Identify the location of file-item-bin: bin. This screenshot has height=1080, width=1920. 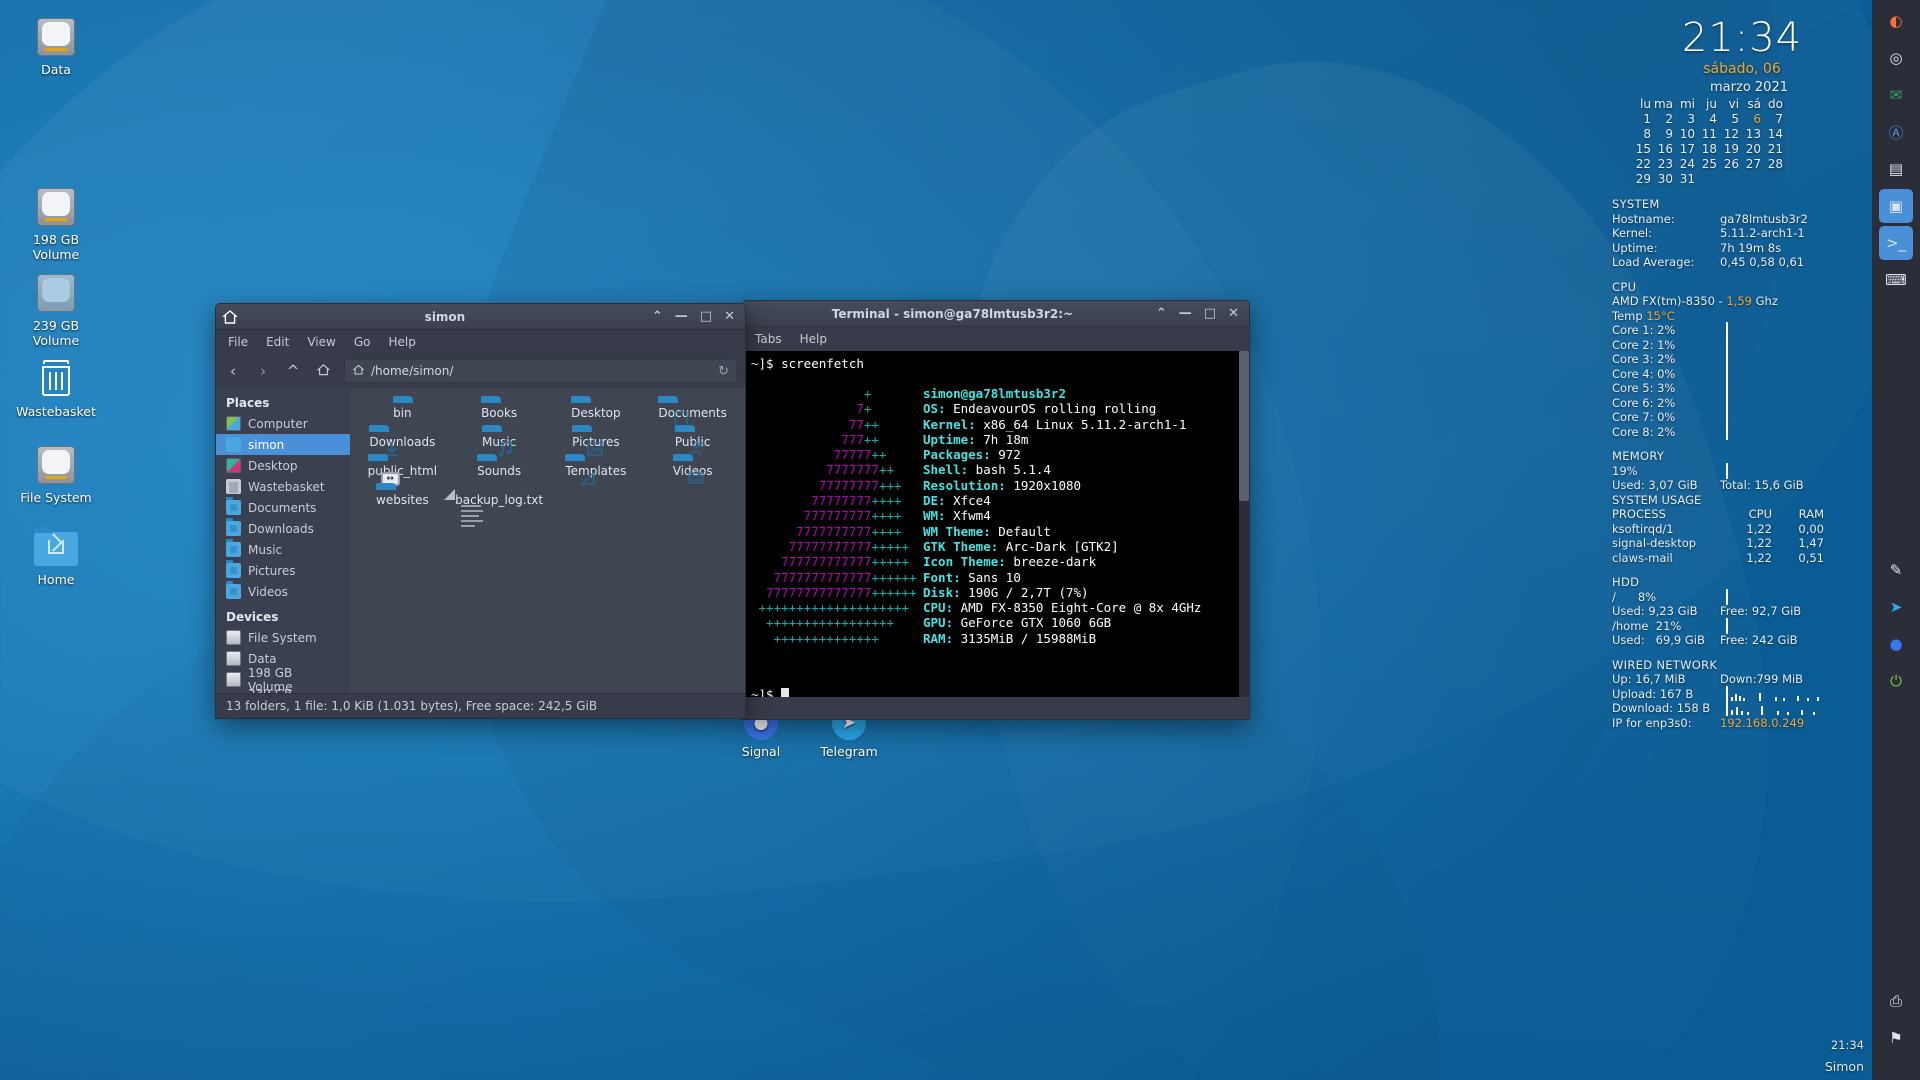
(402, 409).